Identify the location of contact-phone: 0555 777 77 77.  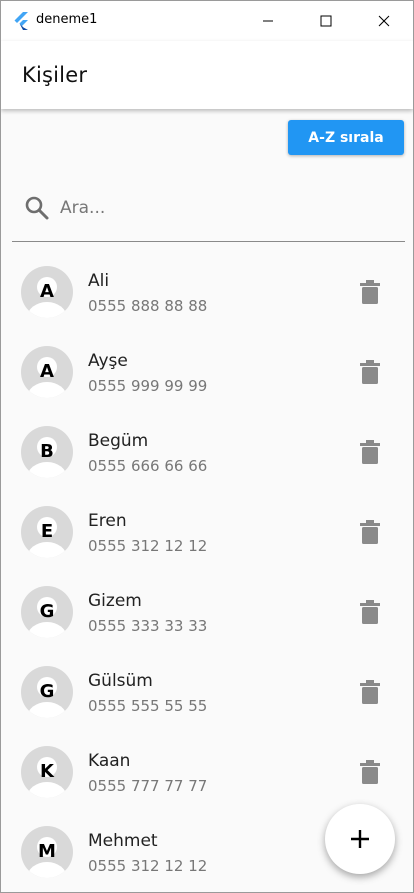
(148, 786).